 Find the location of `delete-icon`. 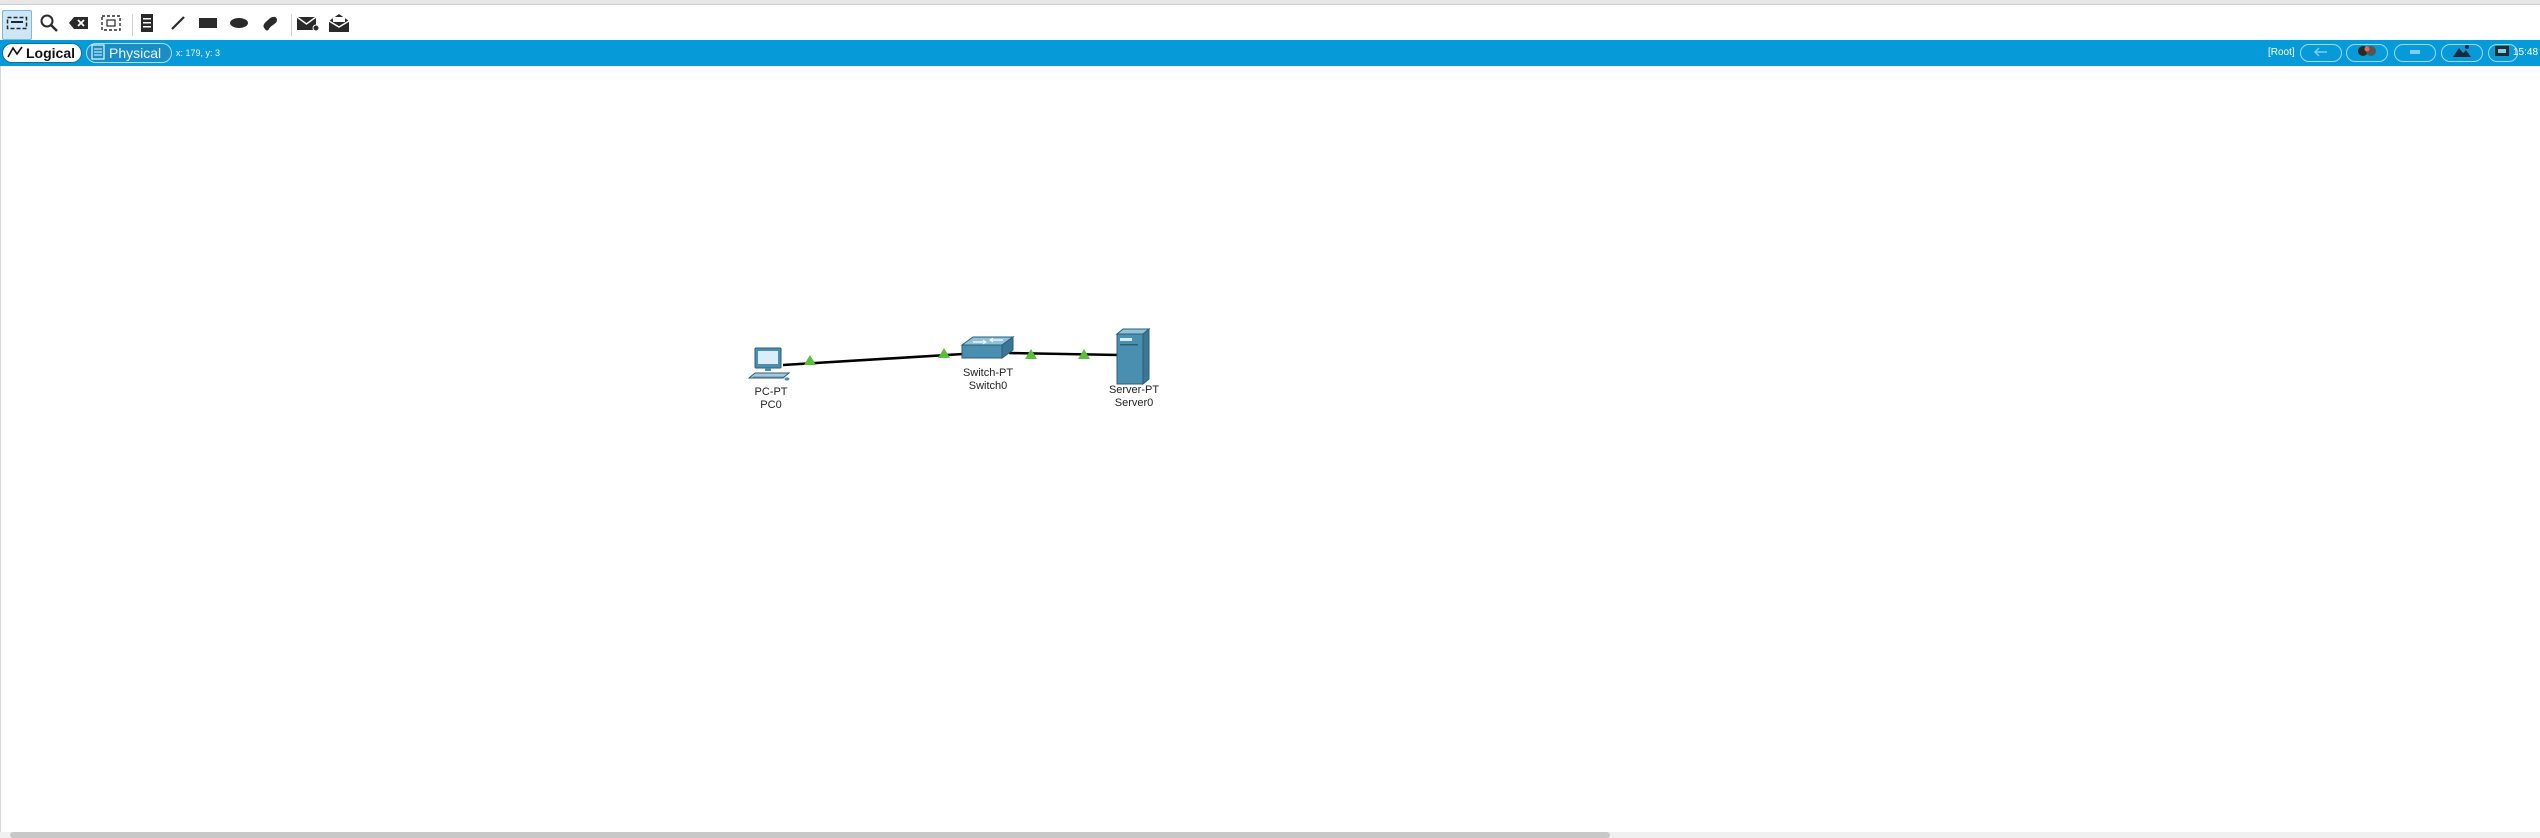

delete-icon is located at coordinates (79, 25).